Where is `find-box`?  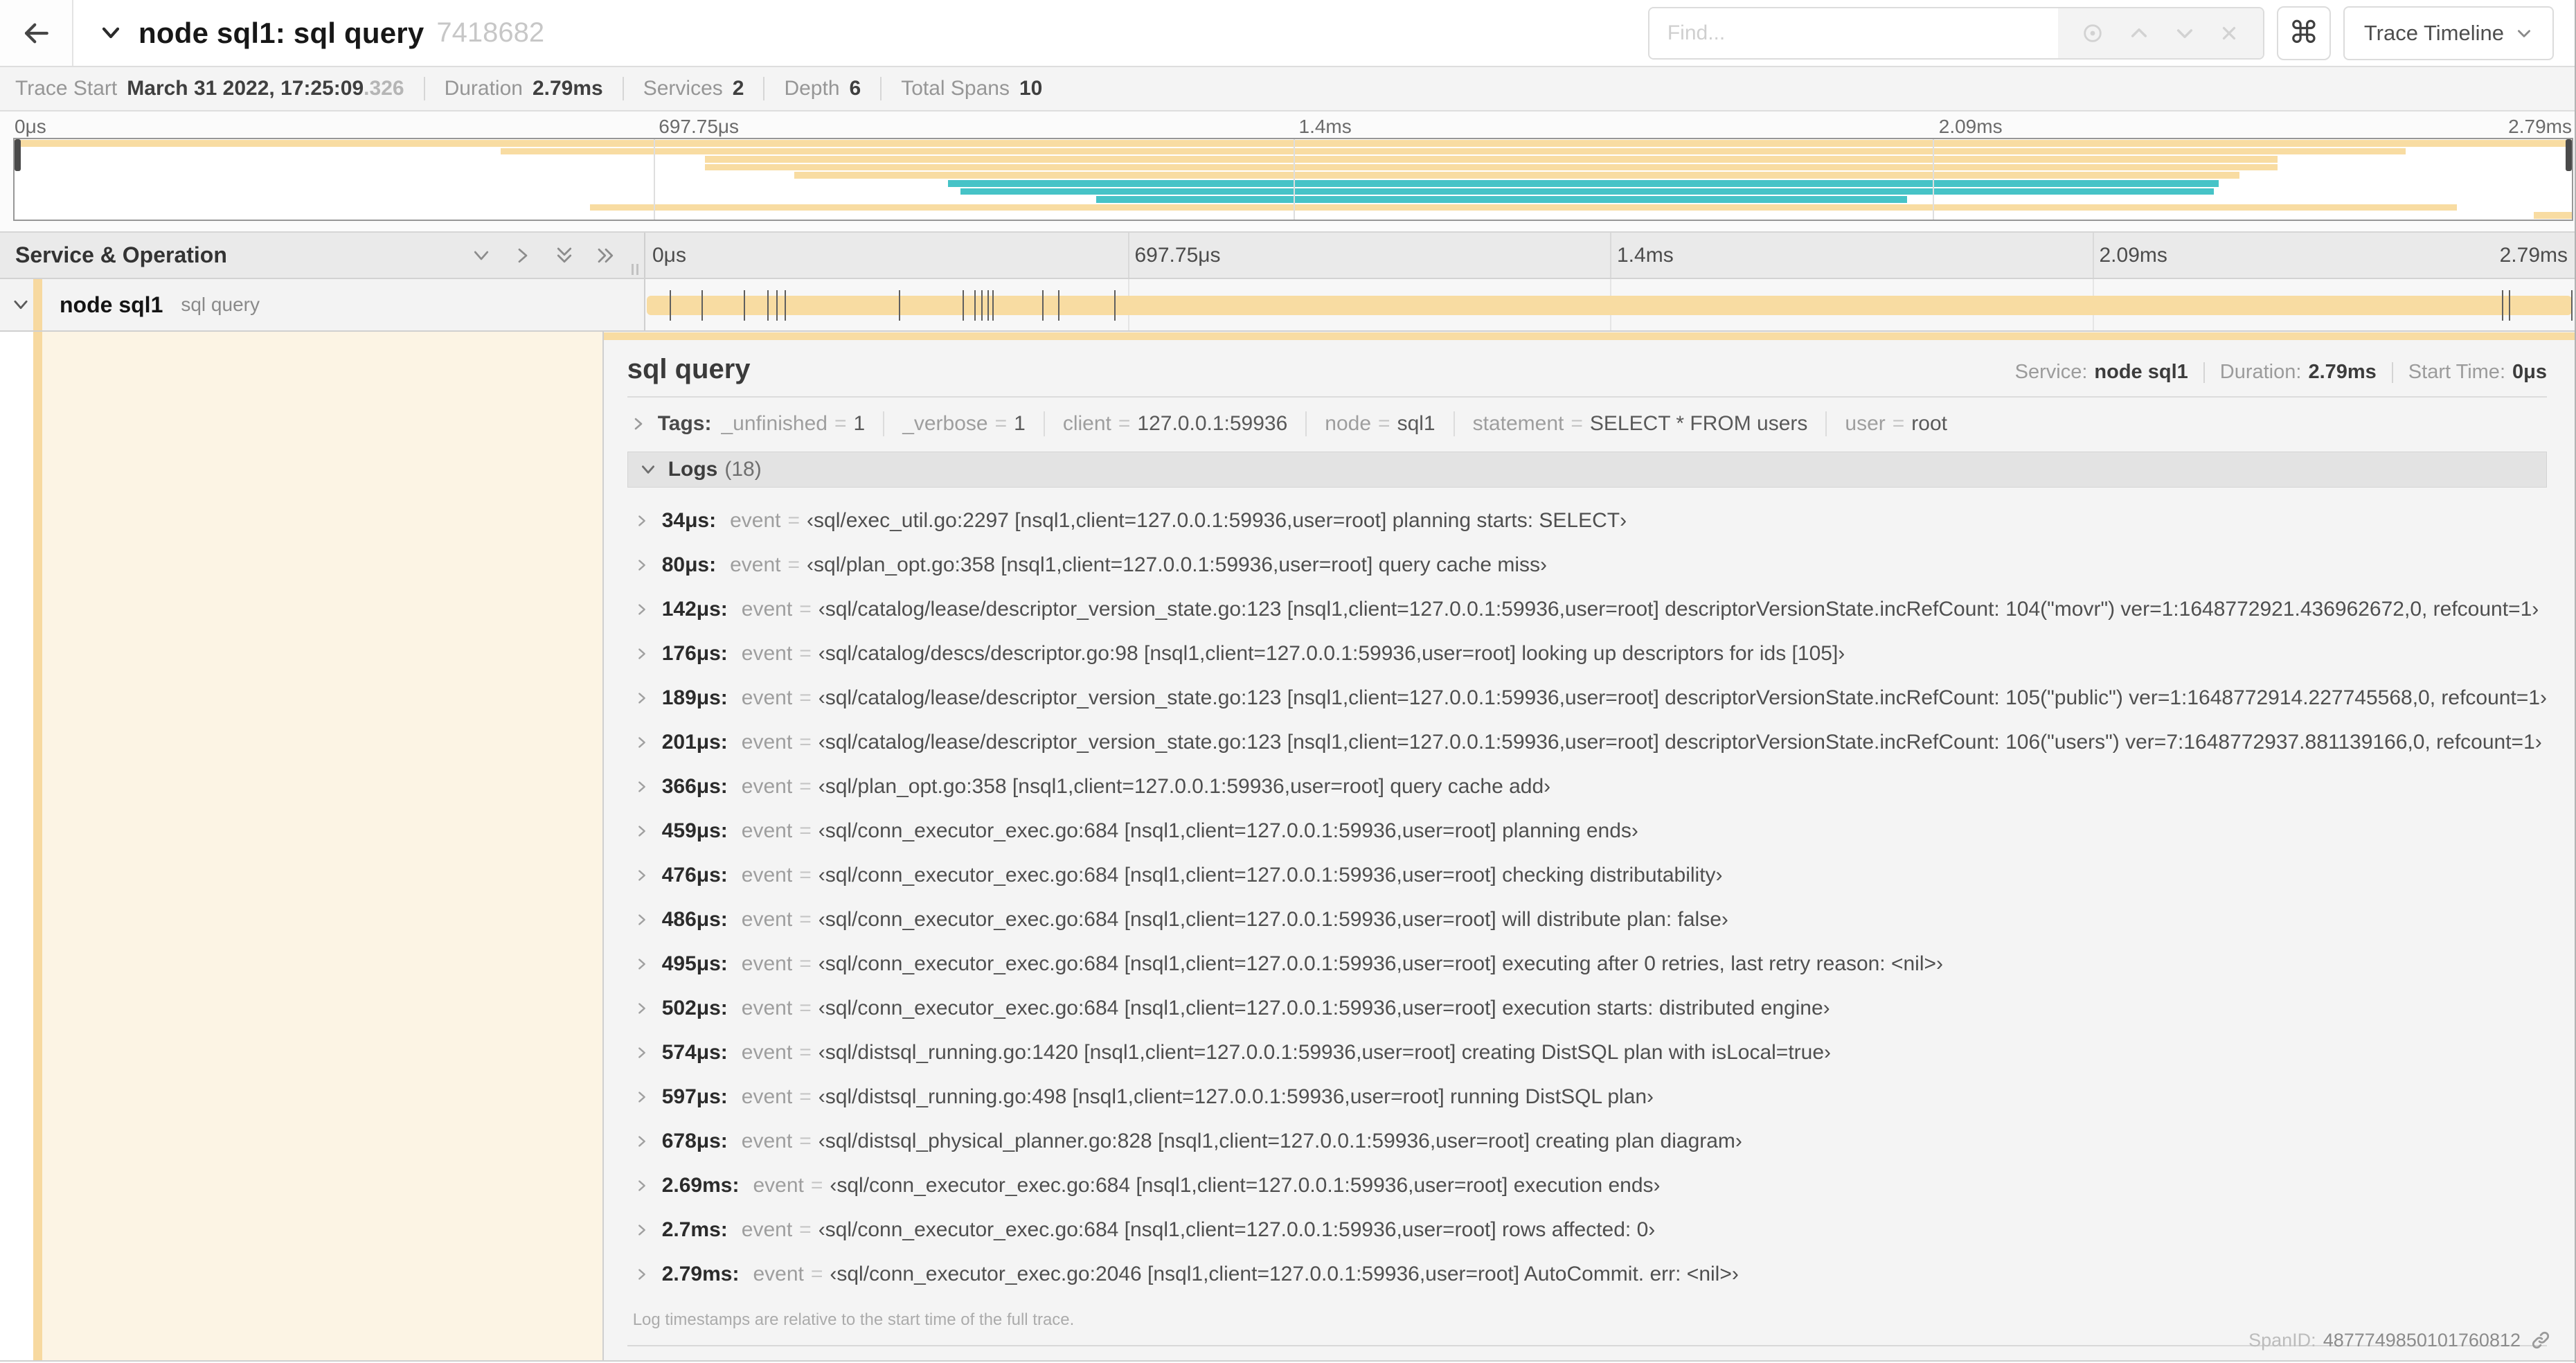 find-box is located at coordinates (1956, 33).